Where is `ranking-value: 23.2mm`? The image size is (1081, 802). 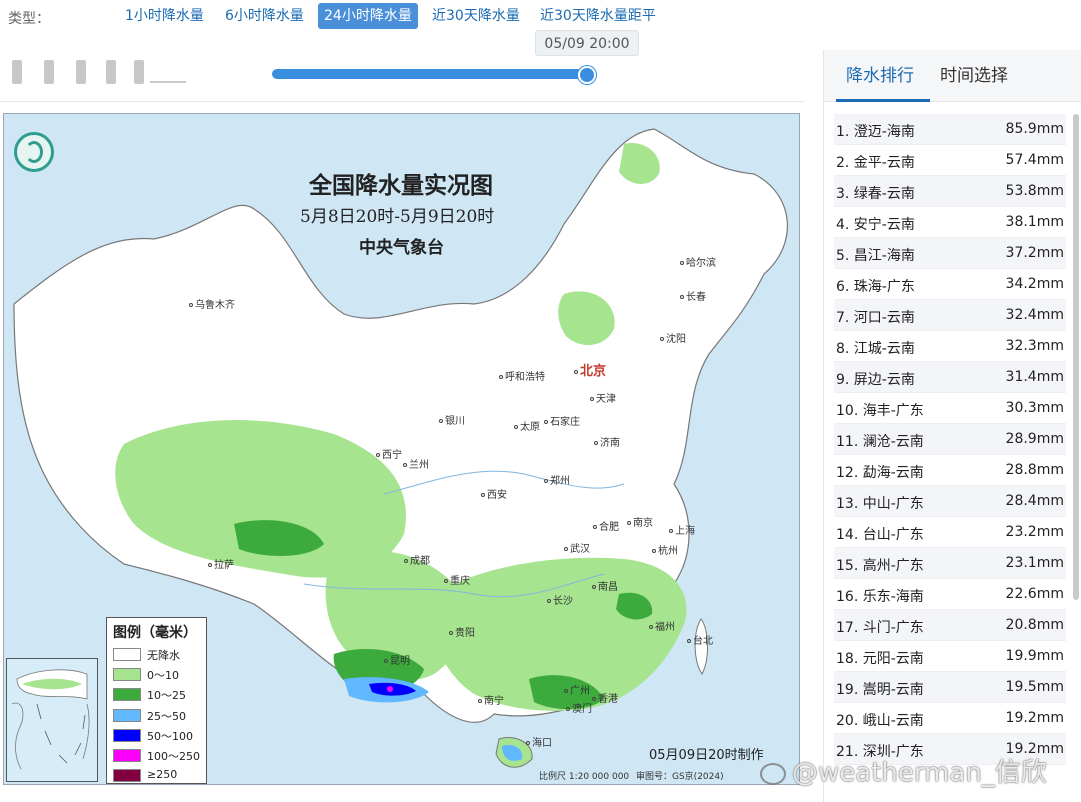
ranking-value: 23.2mm is located at coordinates (1034, 532).